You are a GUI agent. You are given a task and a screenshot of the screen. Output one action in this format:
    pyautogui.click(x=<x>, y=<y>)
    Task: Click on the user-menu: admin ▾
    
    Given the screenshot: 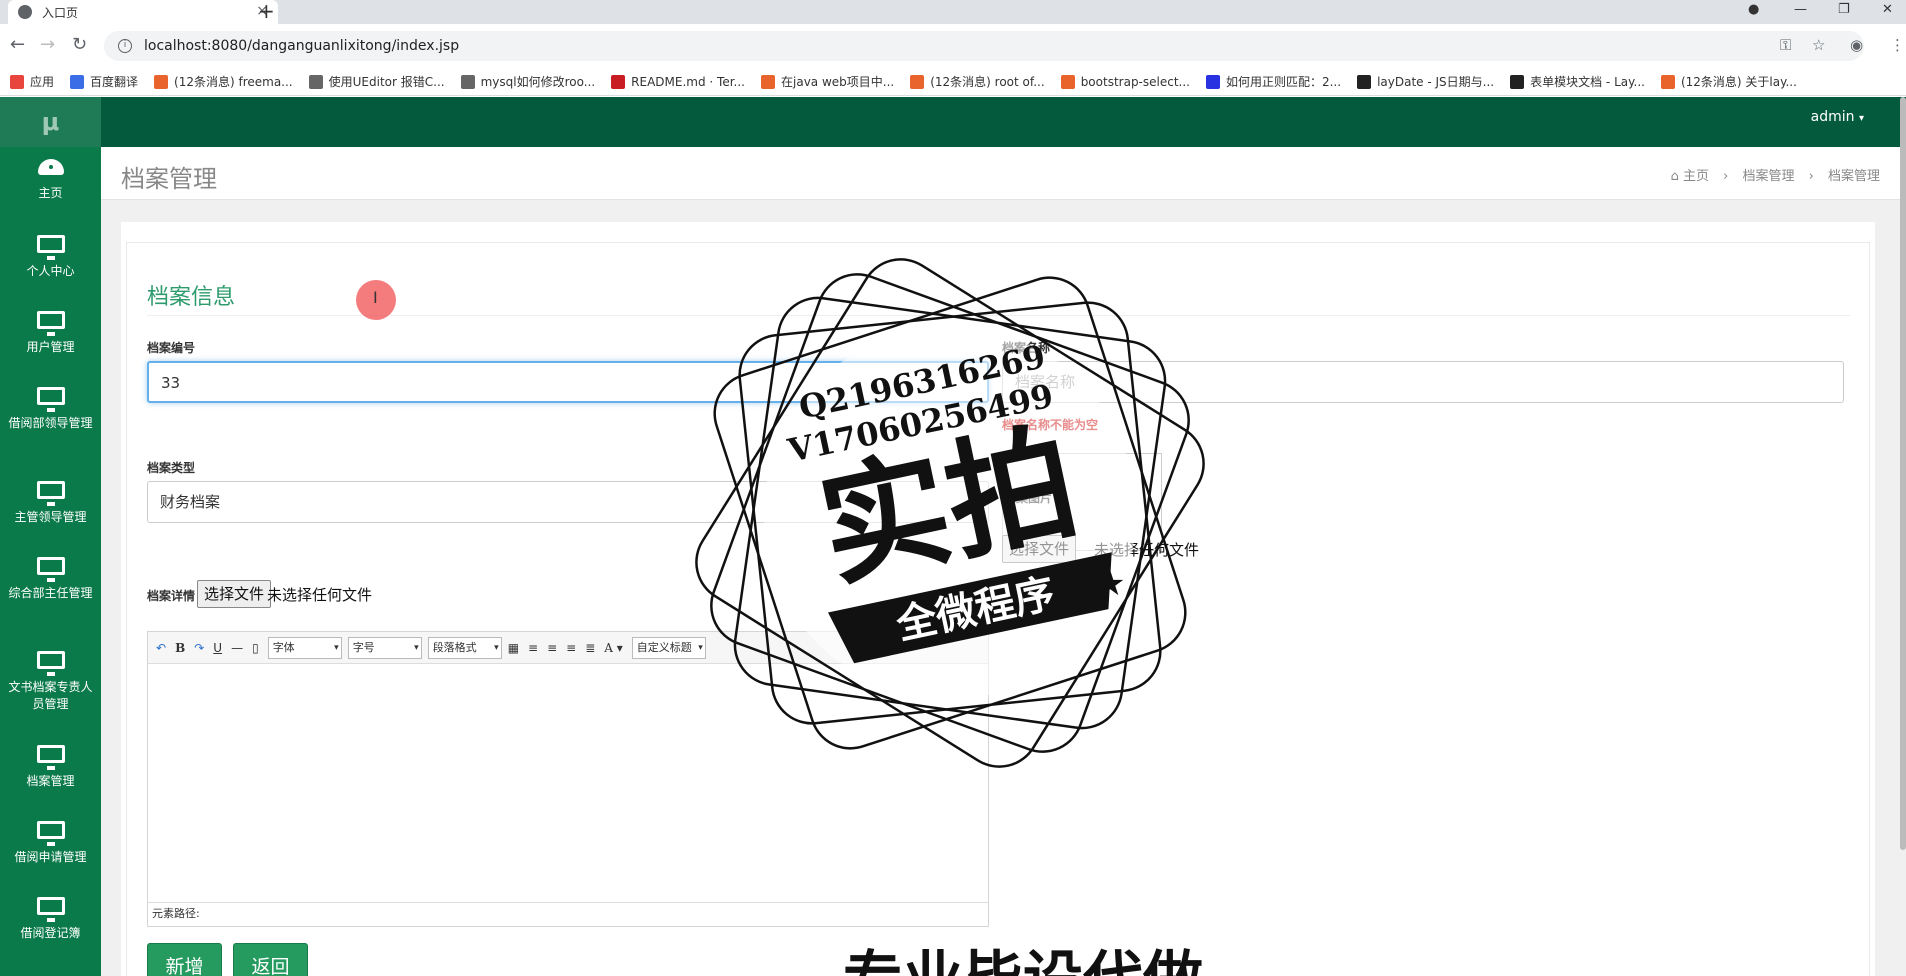 What is the action you would take?
    pyautogui.click(x=1837, y=117)
    